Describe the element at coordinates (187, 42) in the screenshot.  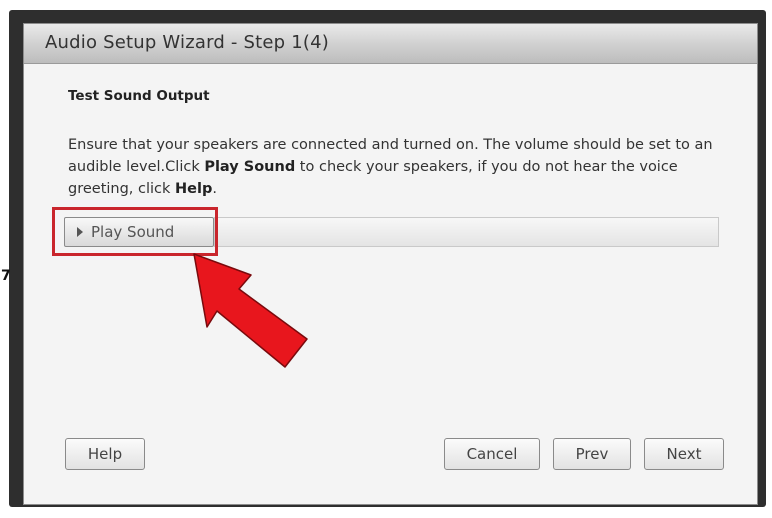
I see `dialog-title: Audio Setup Wizard - Step 1(4)` at that location.